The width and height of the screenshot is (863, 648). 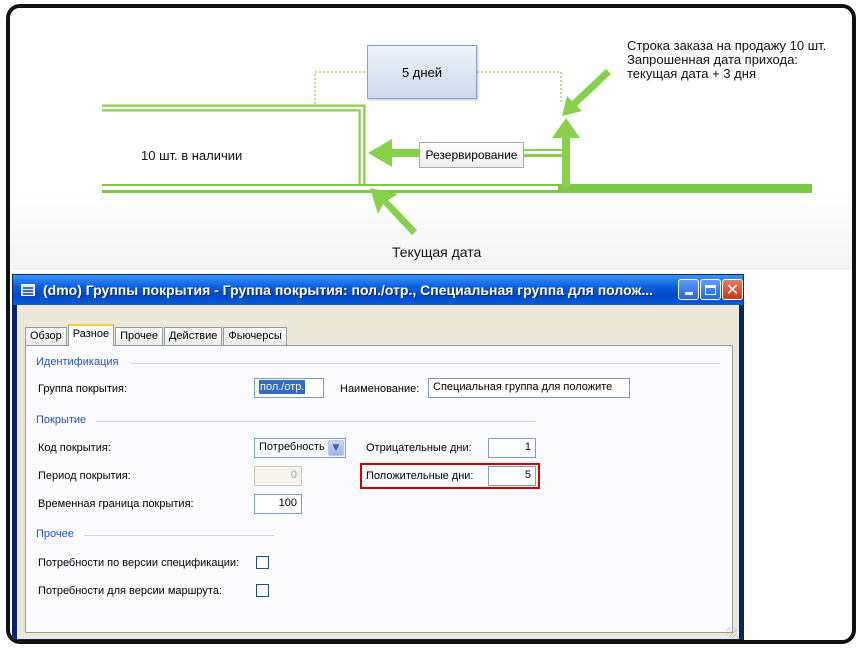 What do you see at coordinates (316, 421) in the screenshot?
I see `coverage-divider` at bounding box center [316, 421].